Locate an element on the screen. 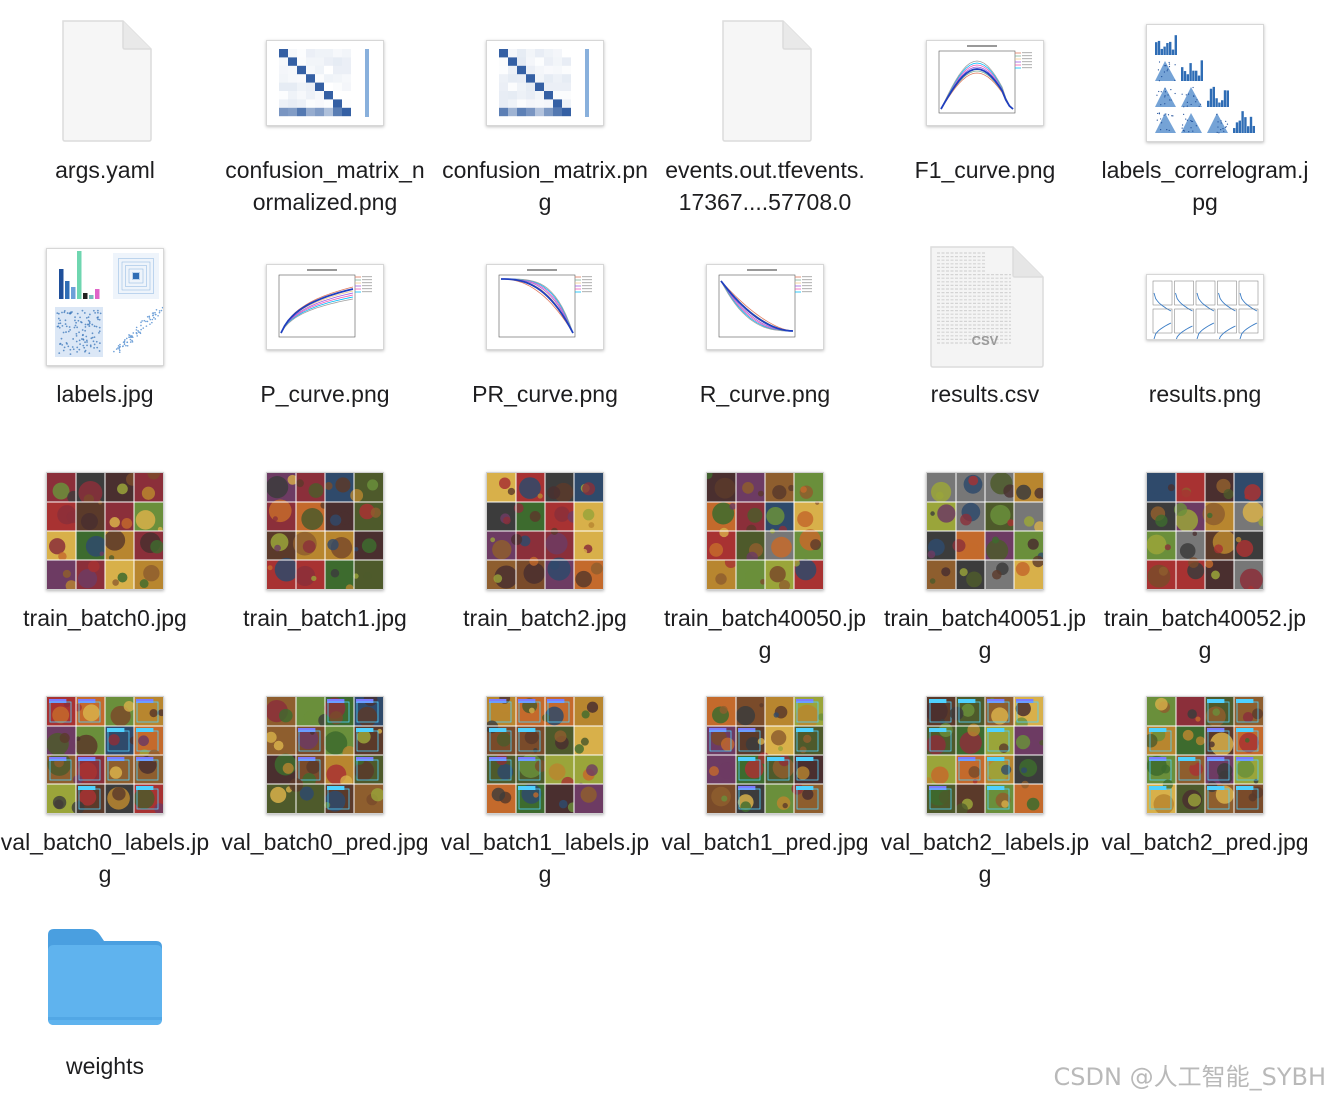 The image size is (1334, 1114). file-name: results.png is located at coordinates (1205, 394).